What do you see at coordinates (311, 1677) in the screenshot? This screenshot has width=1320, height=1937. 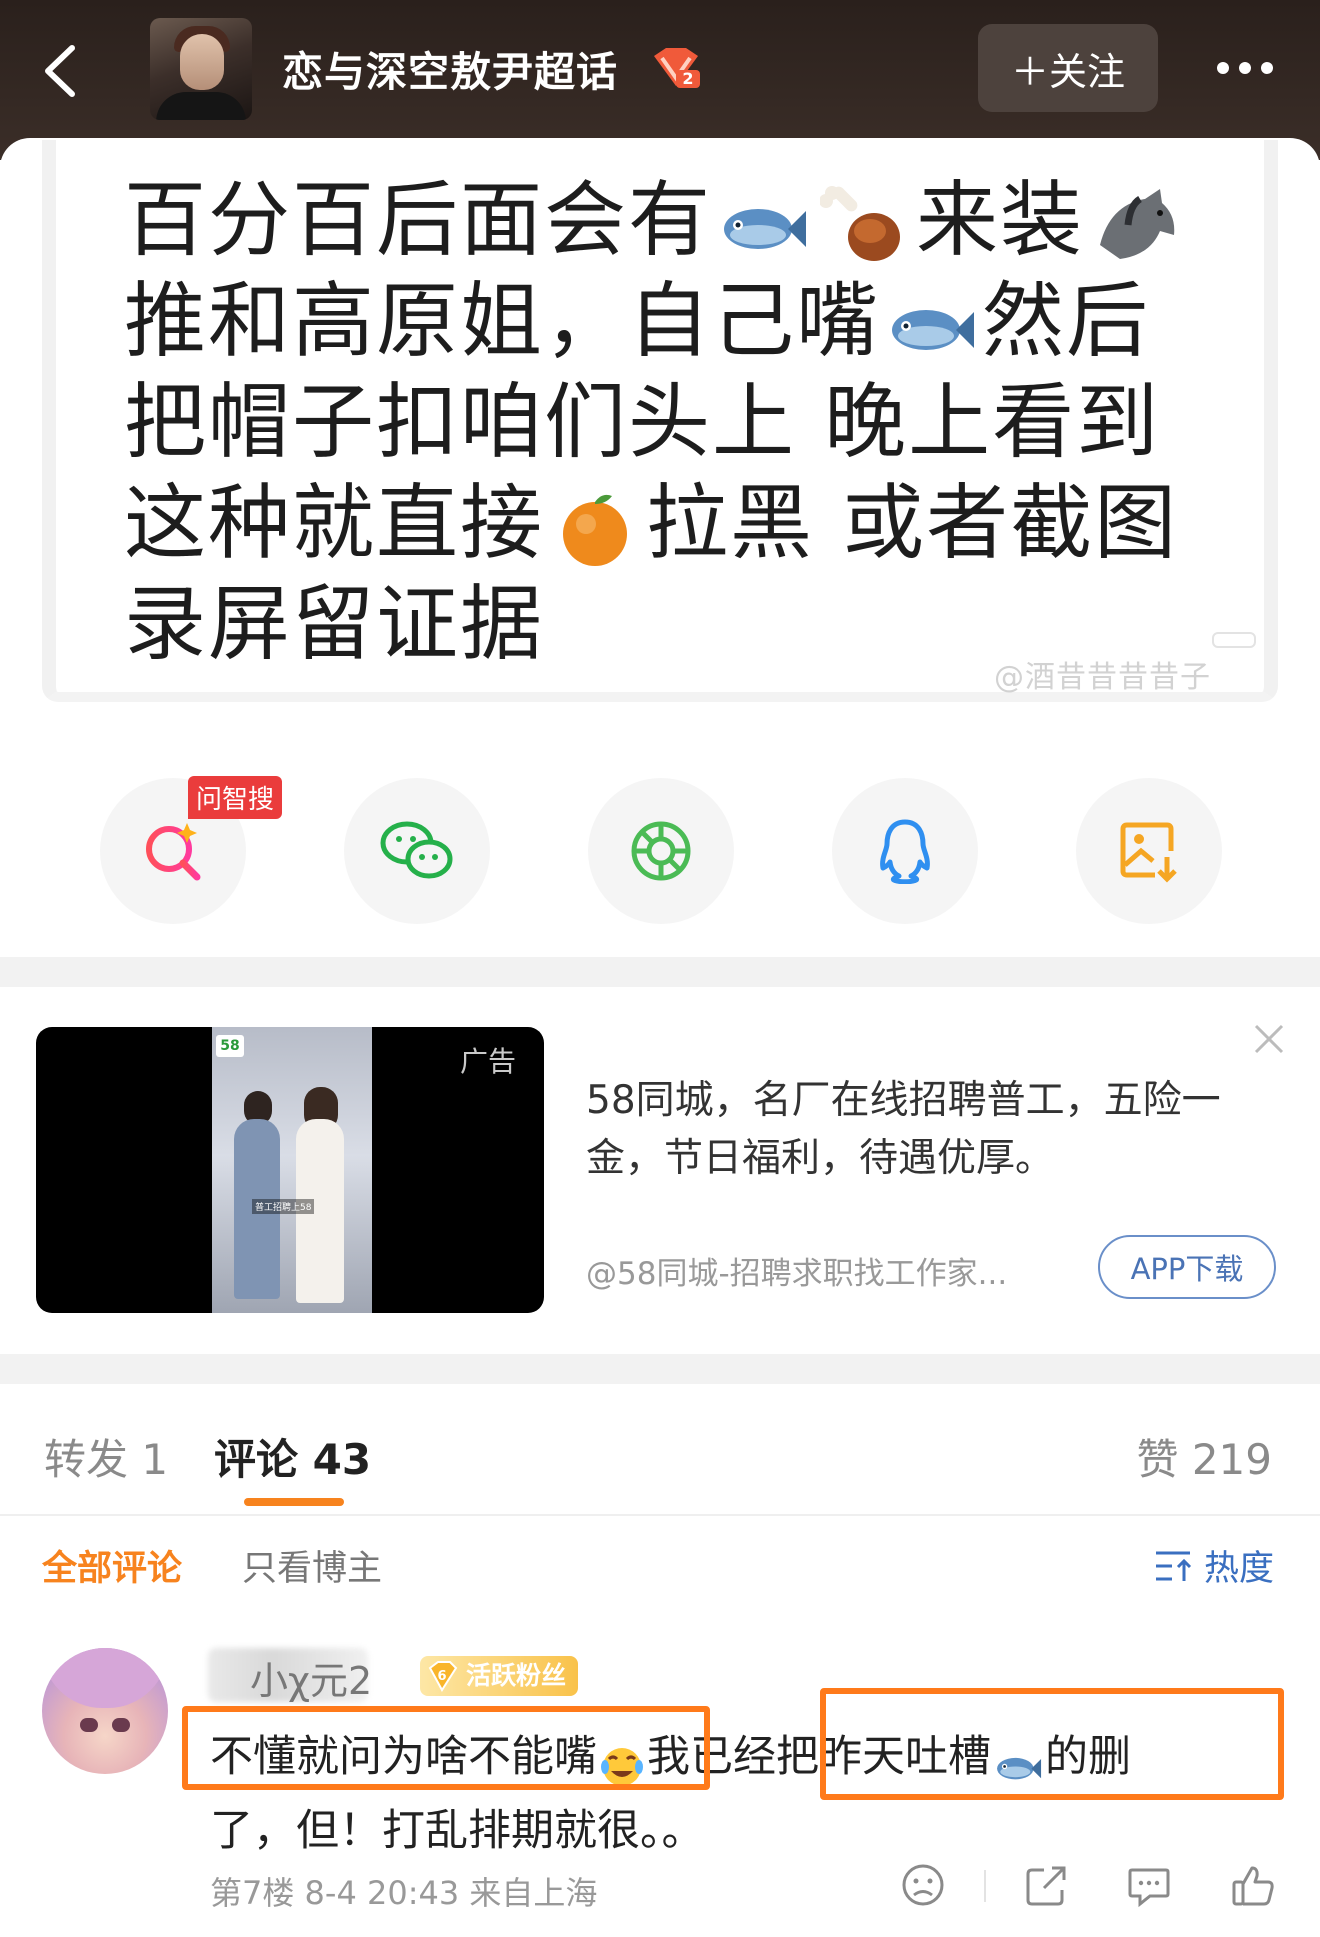 I see `commenter-name: 小χ元2` at bounding box center [311, 1677].